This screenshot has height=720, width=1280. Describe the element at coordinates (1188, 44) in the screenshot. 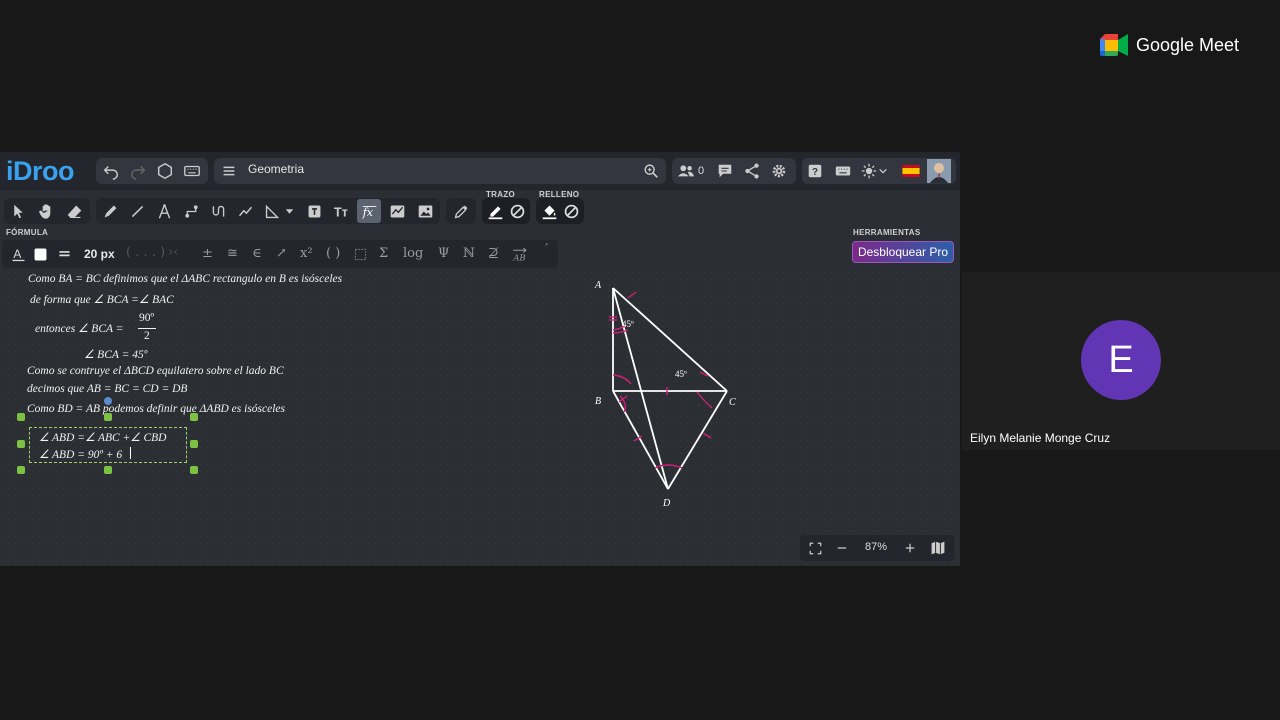

I see `google-meet-title: Google Meet` at that location.